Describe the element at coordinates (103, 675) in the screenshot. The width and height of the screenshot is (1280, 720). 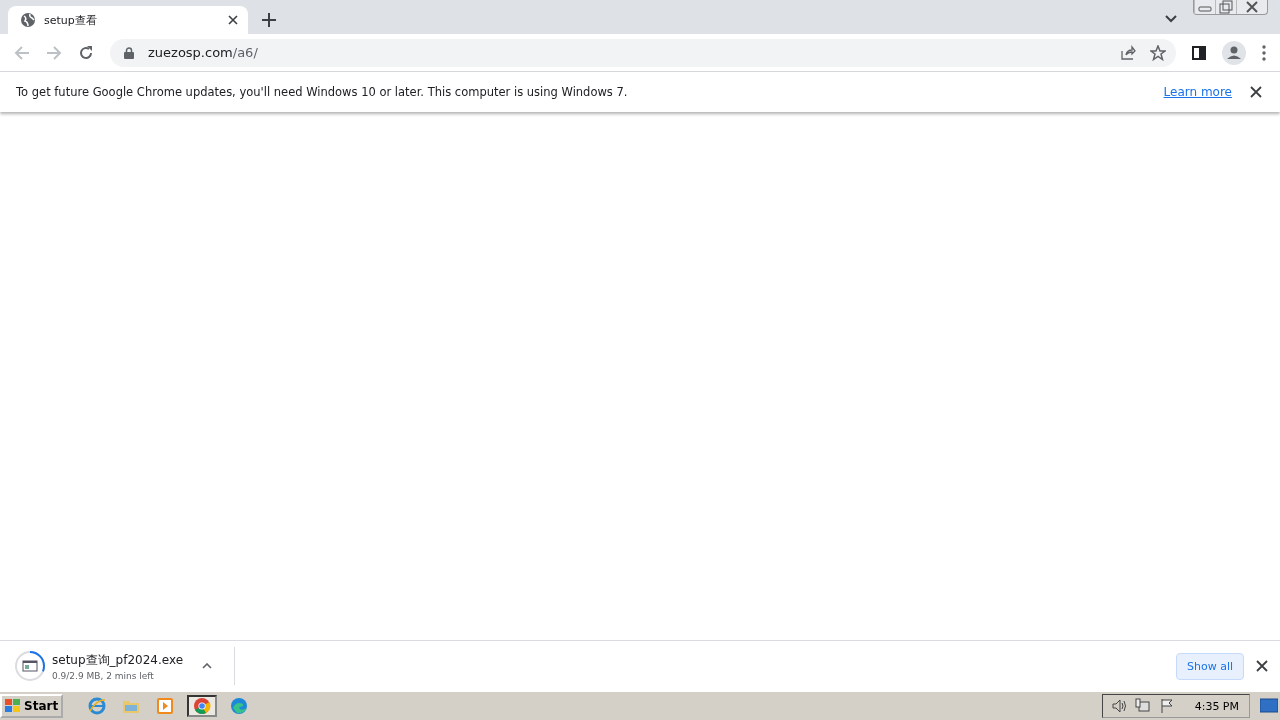
I see `download-status: 0.9/2.9 MB, 2 mins left` at that location.